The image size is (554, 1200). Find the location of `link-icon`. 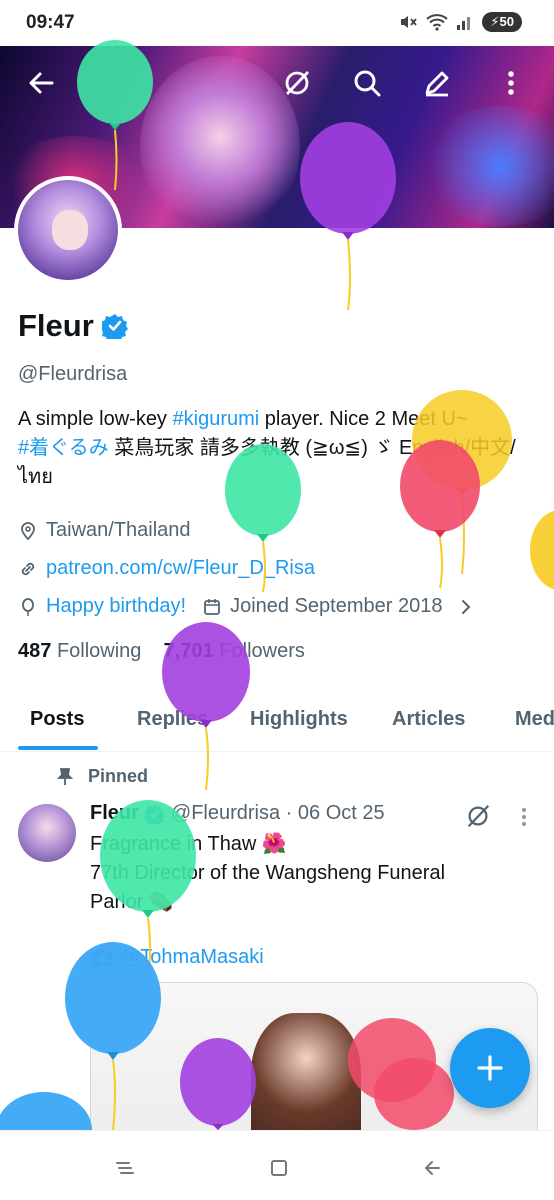

link-icon is located at coordinates (28, 568).